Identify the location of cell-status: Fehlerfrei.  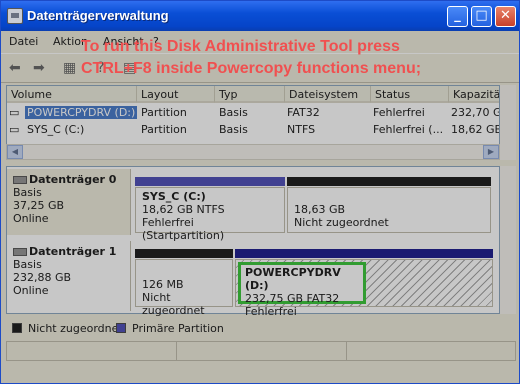
(399, 112).